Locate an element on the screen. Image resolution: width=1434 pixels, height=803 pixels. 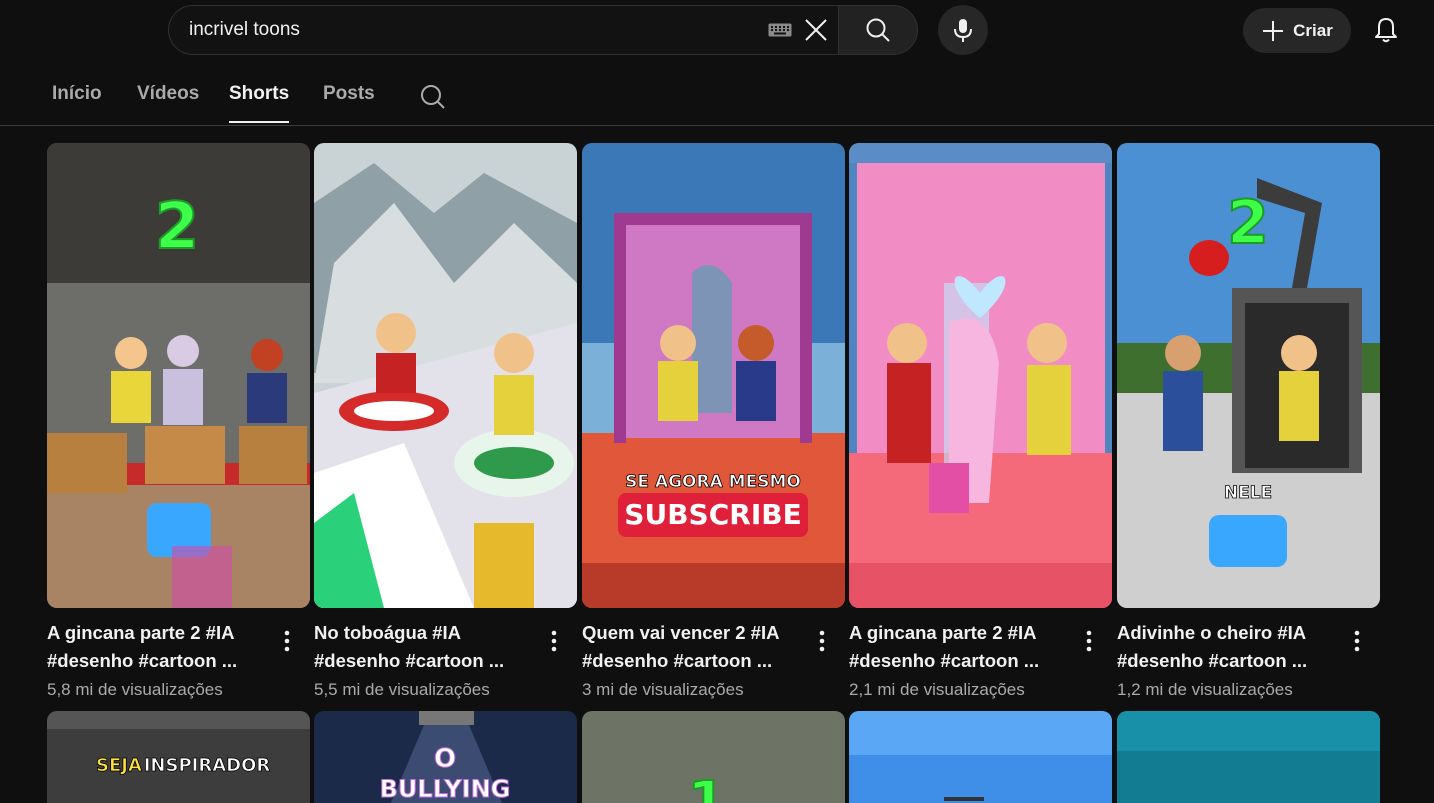
short-thumbnail: SE AGORA MESMO SUBSCRIBE is located at coordinates (713, 375).